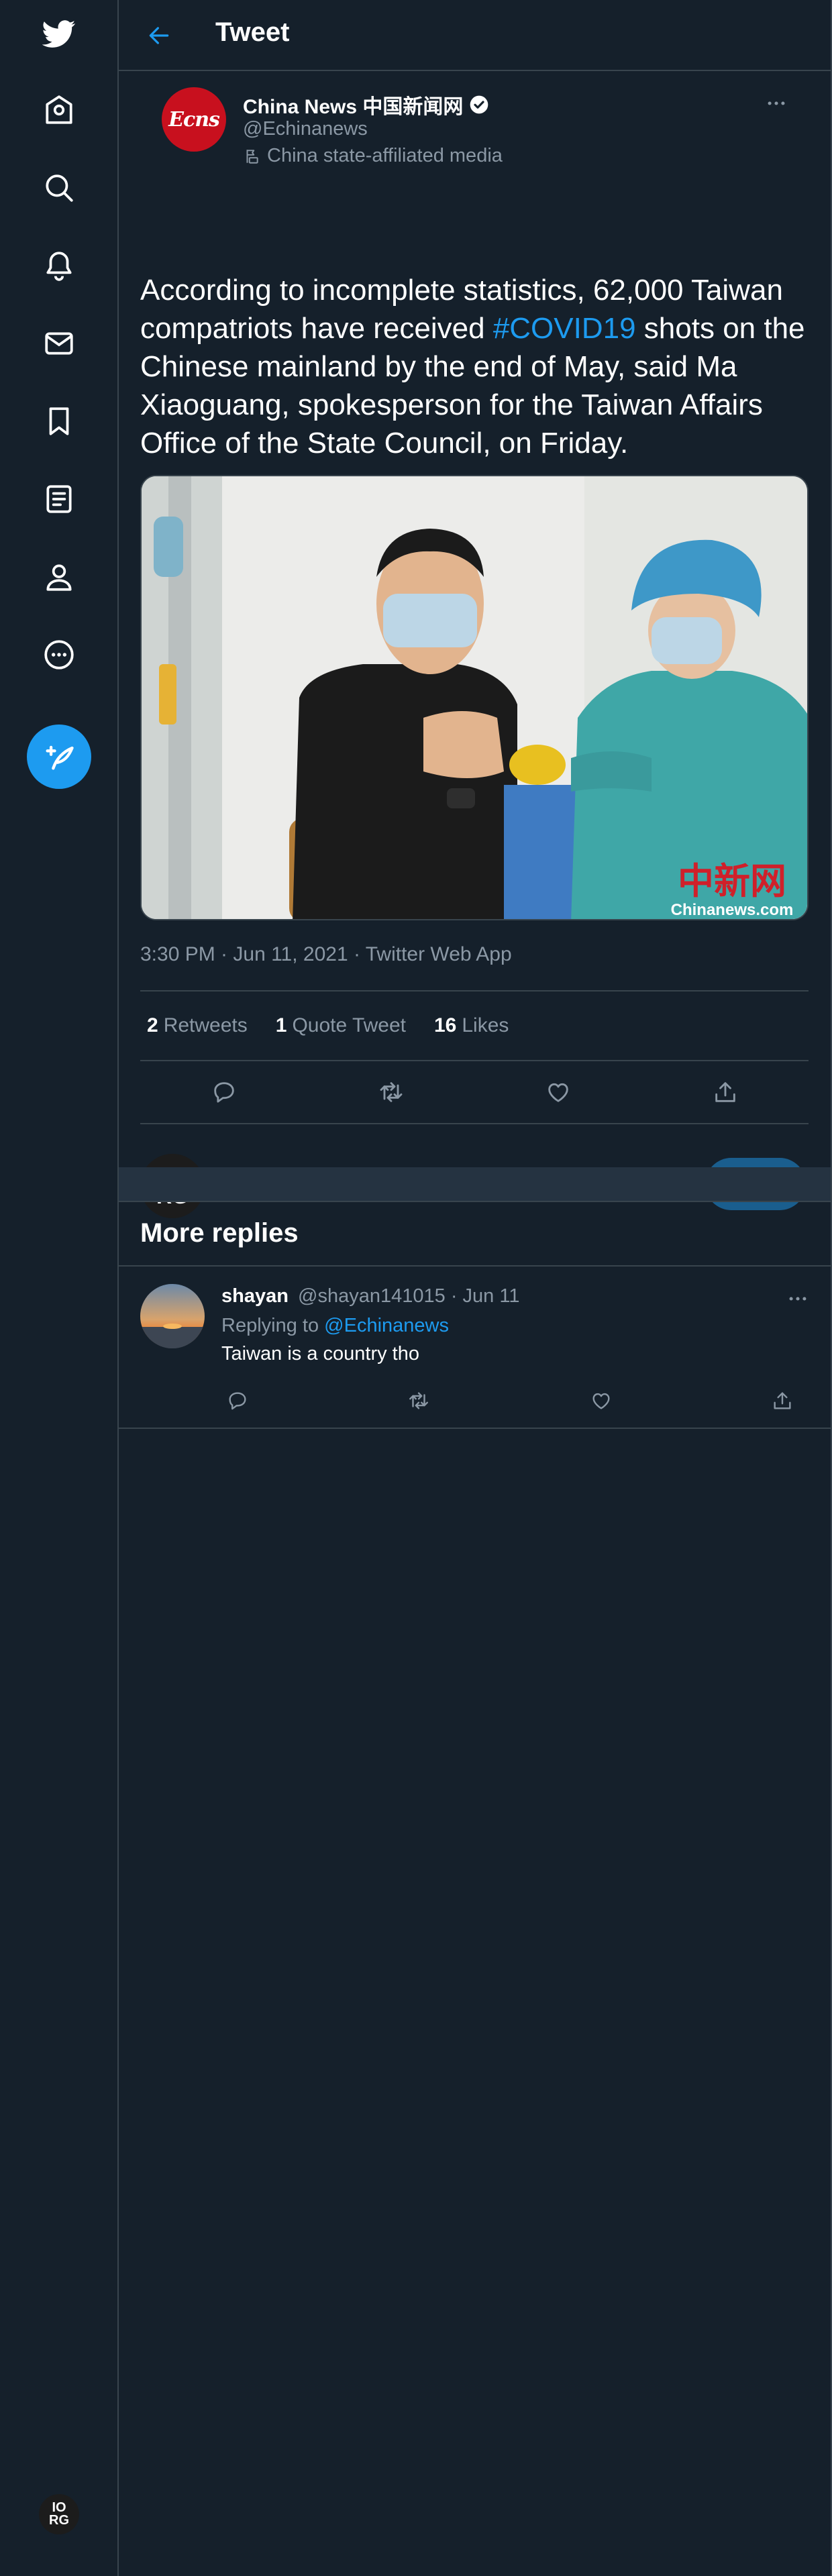 This screenshot has width=832, height=2576. I want to click on quote-tweets-count: 1, so click(281, 1025).